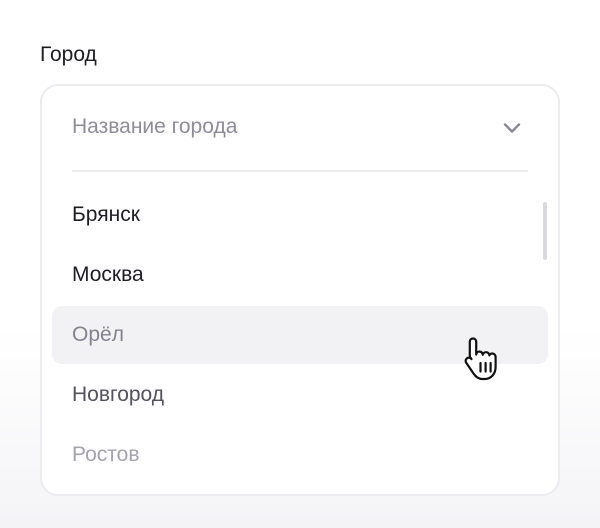 The image size is (600, 528). I want to click on dropdown-scrollbar, so click(545, 336).